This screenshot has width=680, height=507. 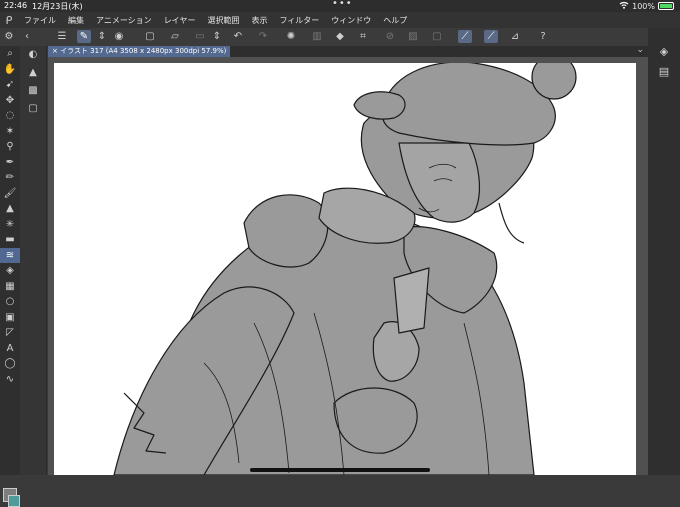 What do you see at coordinates (363, 36) in the screenshot?
I see `crop-icon: ⌗` at bounding box center [363, 36].